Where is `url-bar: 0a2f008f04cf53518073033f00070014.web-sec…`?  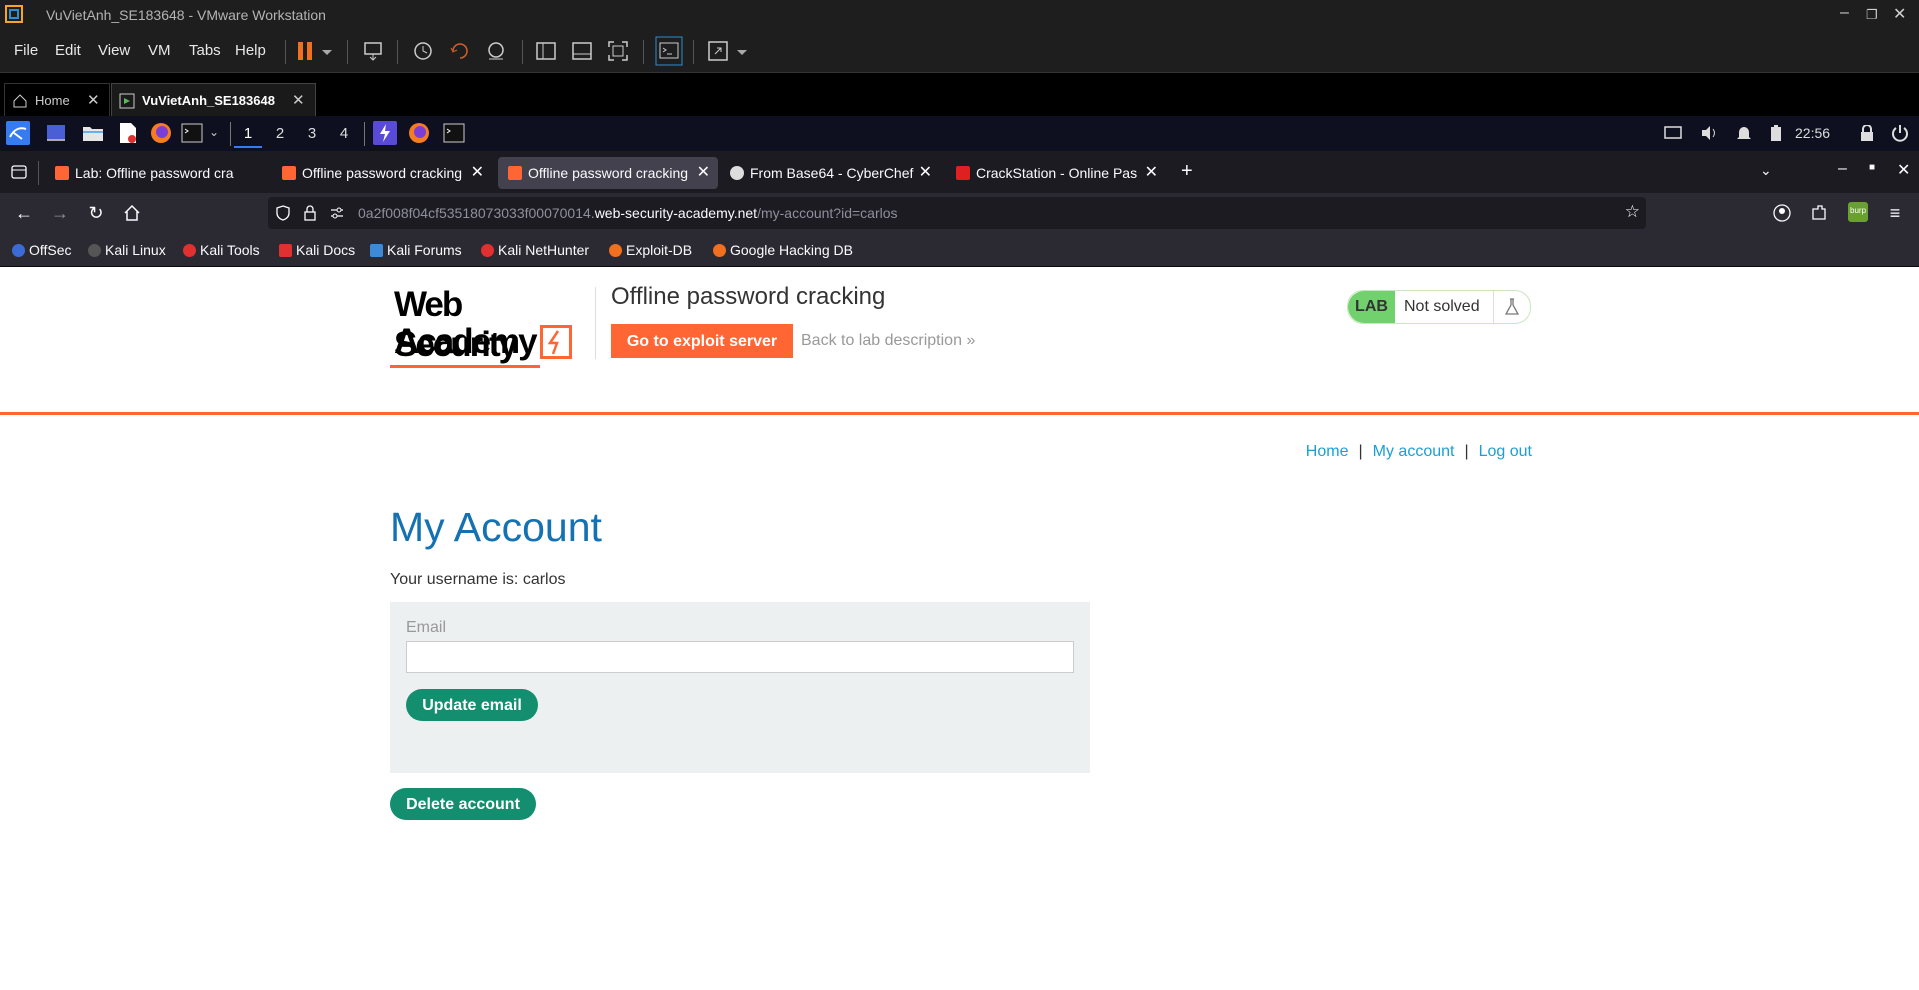
url-bar: 0a2f008f04cf53518073033f00070014.web-sec… is located at coordinates (957, 213).